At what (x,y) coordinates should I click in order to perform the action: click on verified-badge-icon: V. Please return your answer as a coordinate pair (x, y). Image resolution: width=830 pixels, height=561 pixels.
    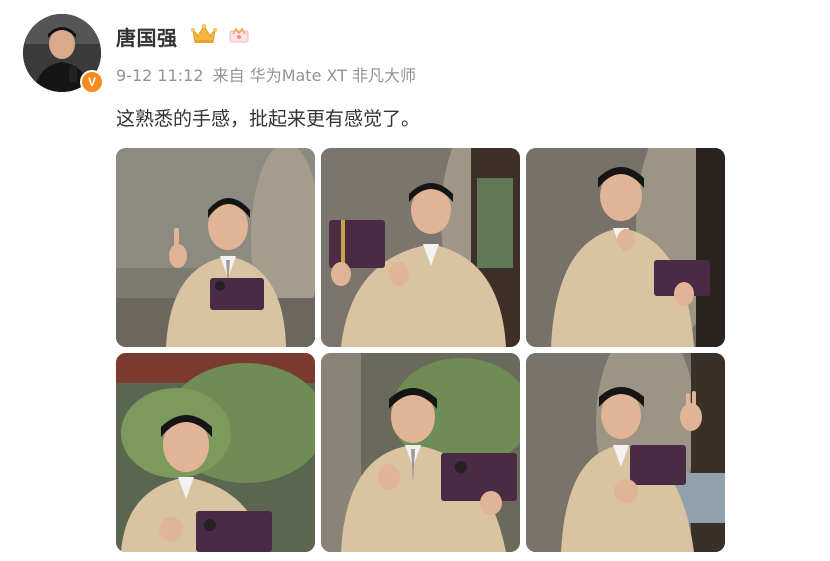
    Looking at the image, I should click on (92, 82).